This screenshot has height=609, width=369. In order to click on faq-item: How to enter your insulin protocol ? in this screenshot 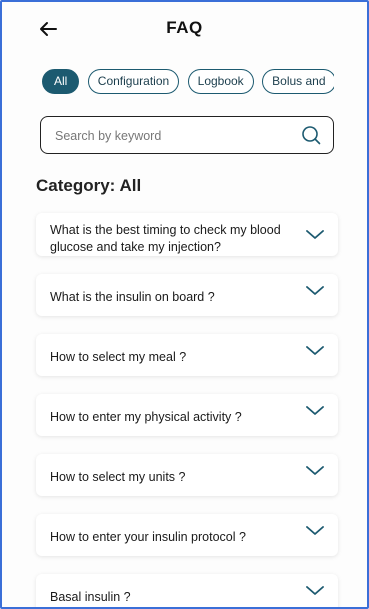, I will do `click(187, 535)`.